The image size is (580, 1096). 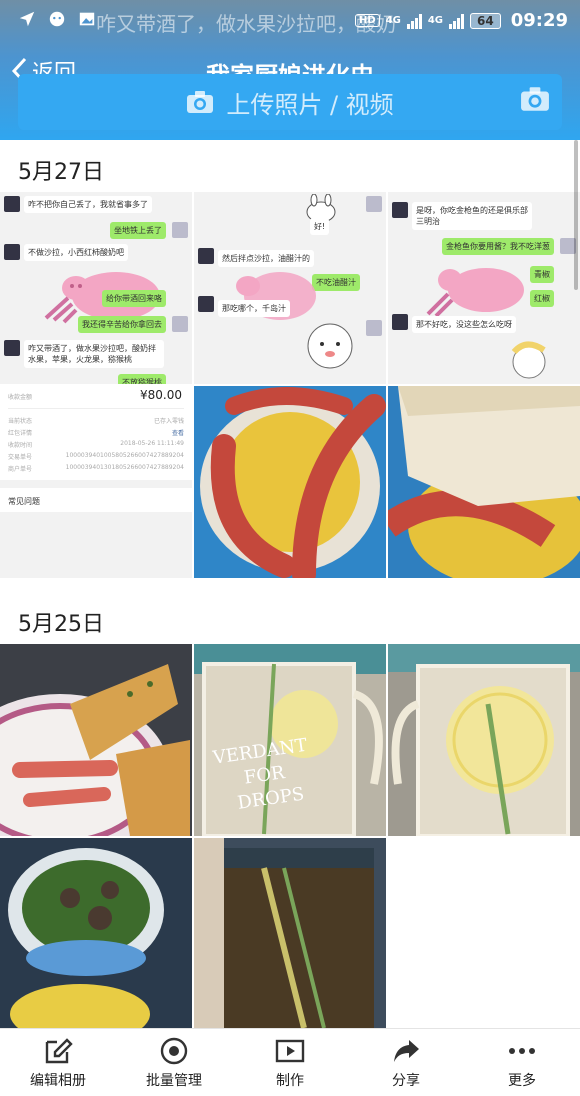 What do you see at coordinates (20, 421) in the screenshot?
I see `receipt-key: 当前状态` at bounding box center [20, 421].